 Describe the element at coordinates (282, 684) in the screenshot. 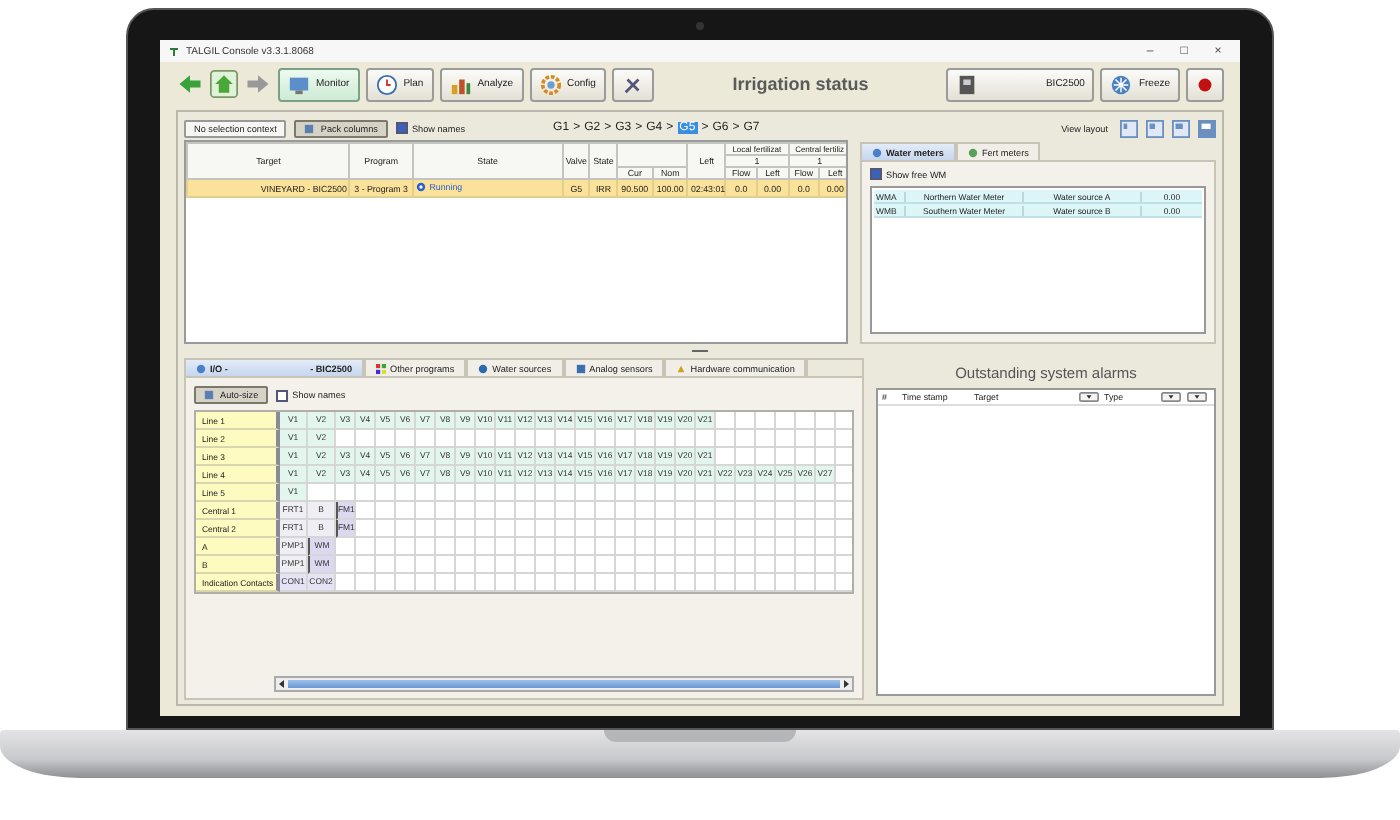

I see `scroll-left-icon` at that location.